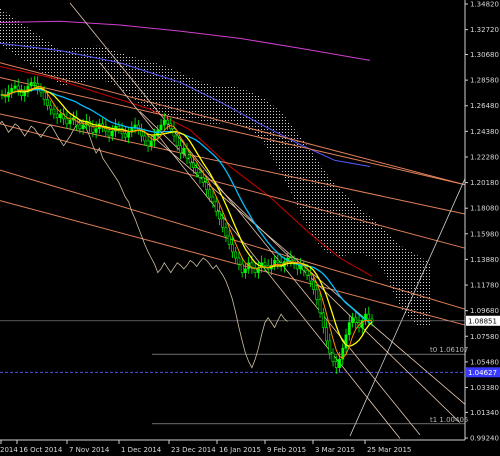 This screenshot has width=500, height=456. What do you see at coordinates (286, 450) in the screenshot?
I see `x-tick-label: 9 Feb 2015` at bounding box center [286, 450].